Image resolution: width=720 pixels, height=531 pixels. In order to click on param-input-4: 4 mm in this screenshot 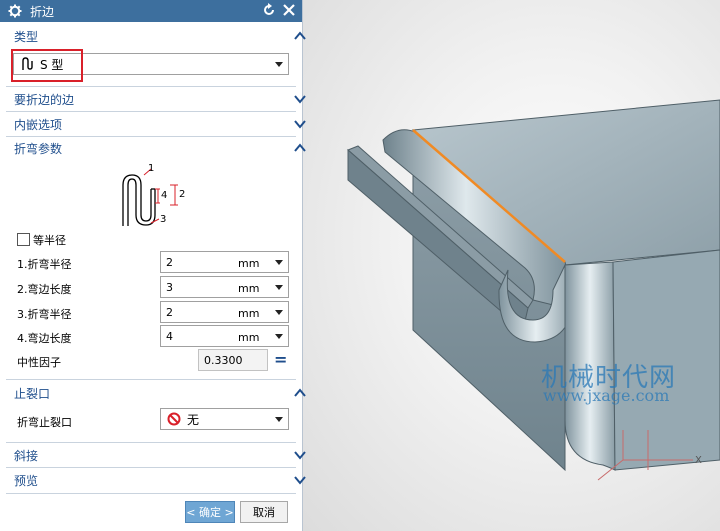, I will do `click(224, 336)`.